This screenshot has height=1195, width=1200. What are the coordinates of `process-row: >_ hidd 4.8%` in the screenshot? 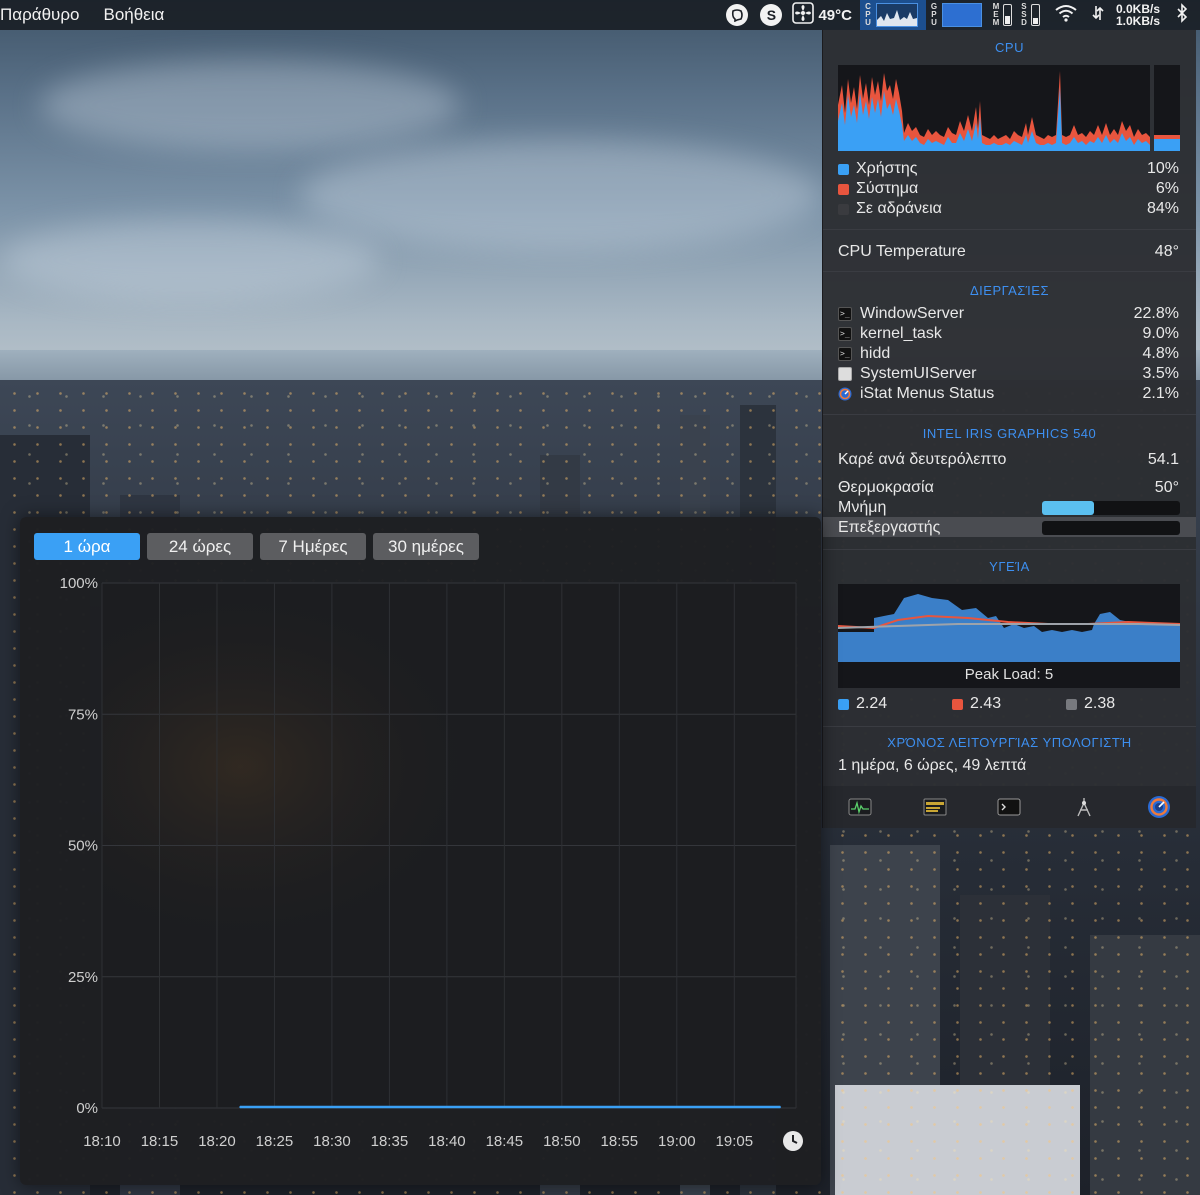 It's located at (1008, 354).